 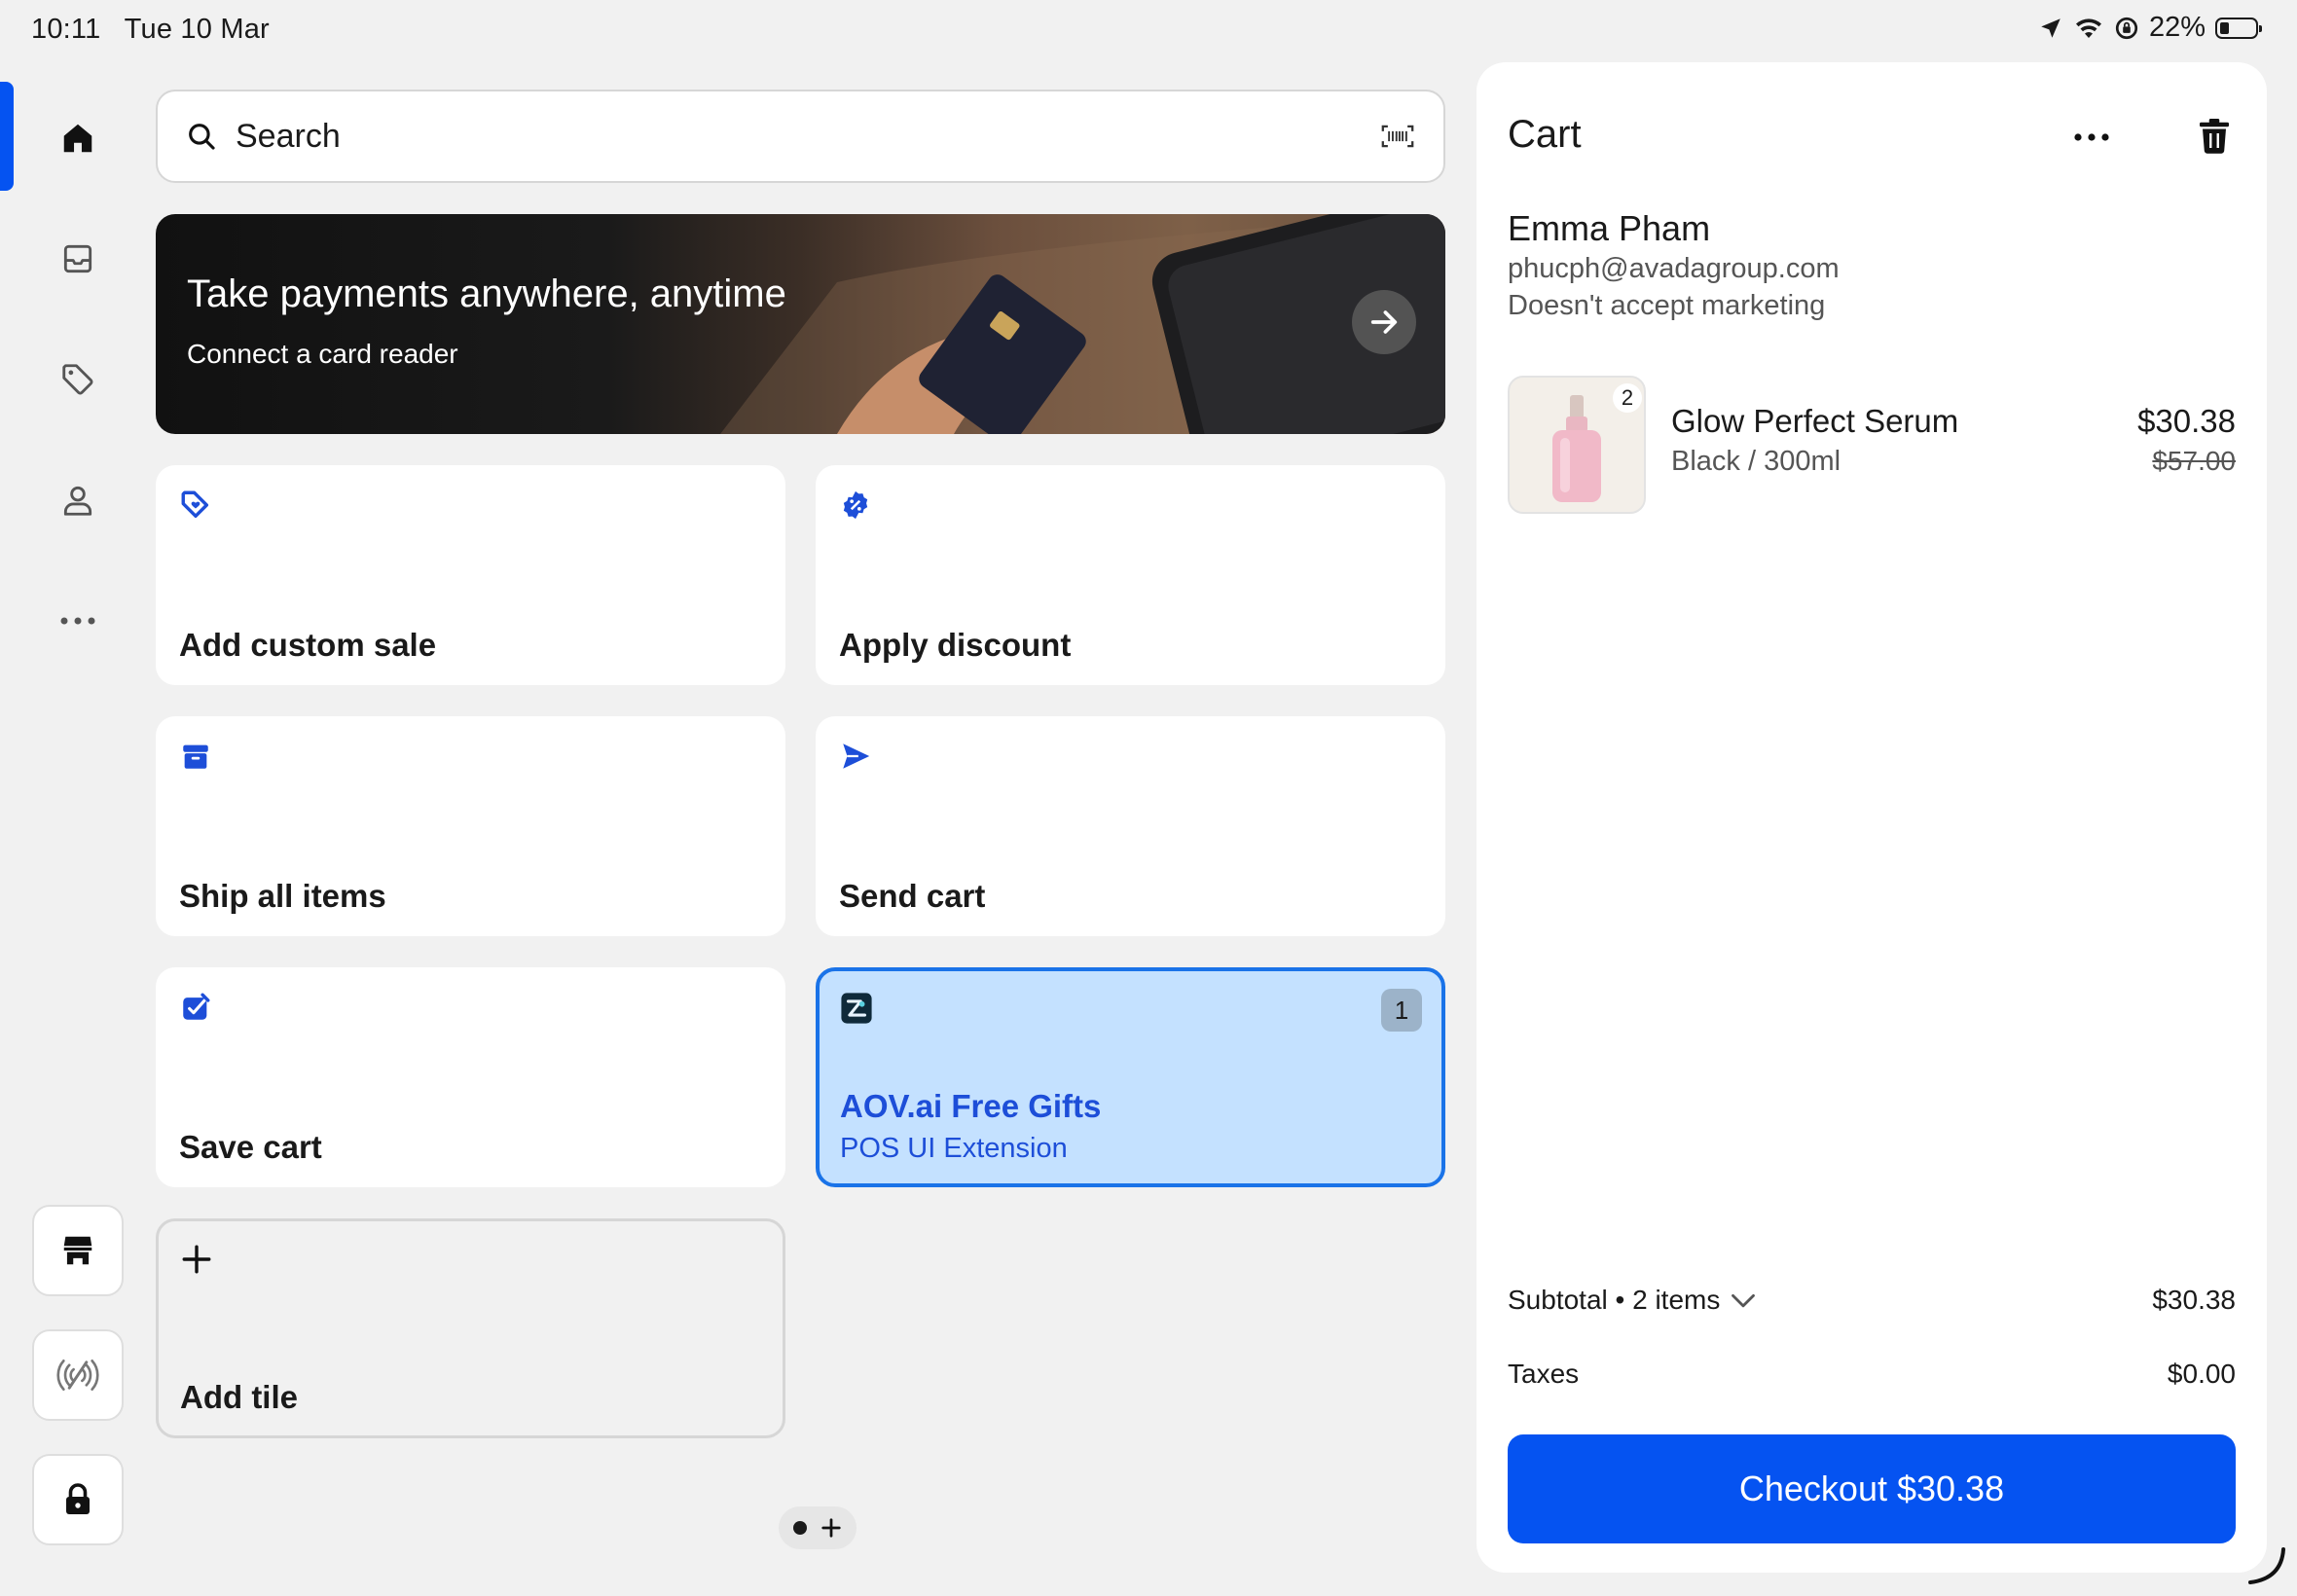 What do you see at coordinates (1674, 268) in the screenshot?
I see `customer-email: phucph@avadagroup.com` at bounding box center [1674, 268].